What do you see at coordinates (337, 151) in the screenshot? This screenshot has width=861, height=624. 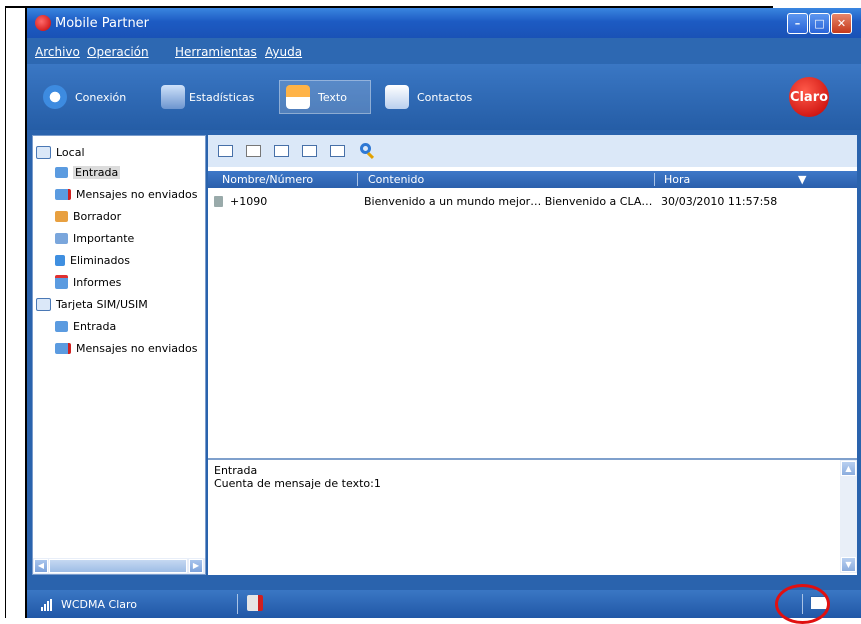 I see `open-message-icon` at bounding box center [337, 151].